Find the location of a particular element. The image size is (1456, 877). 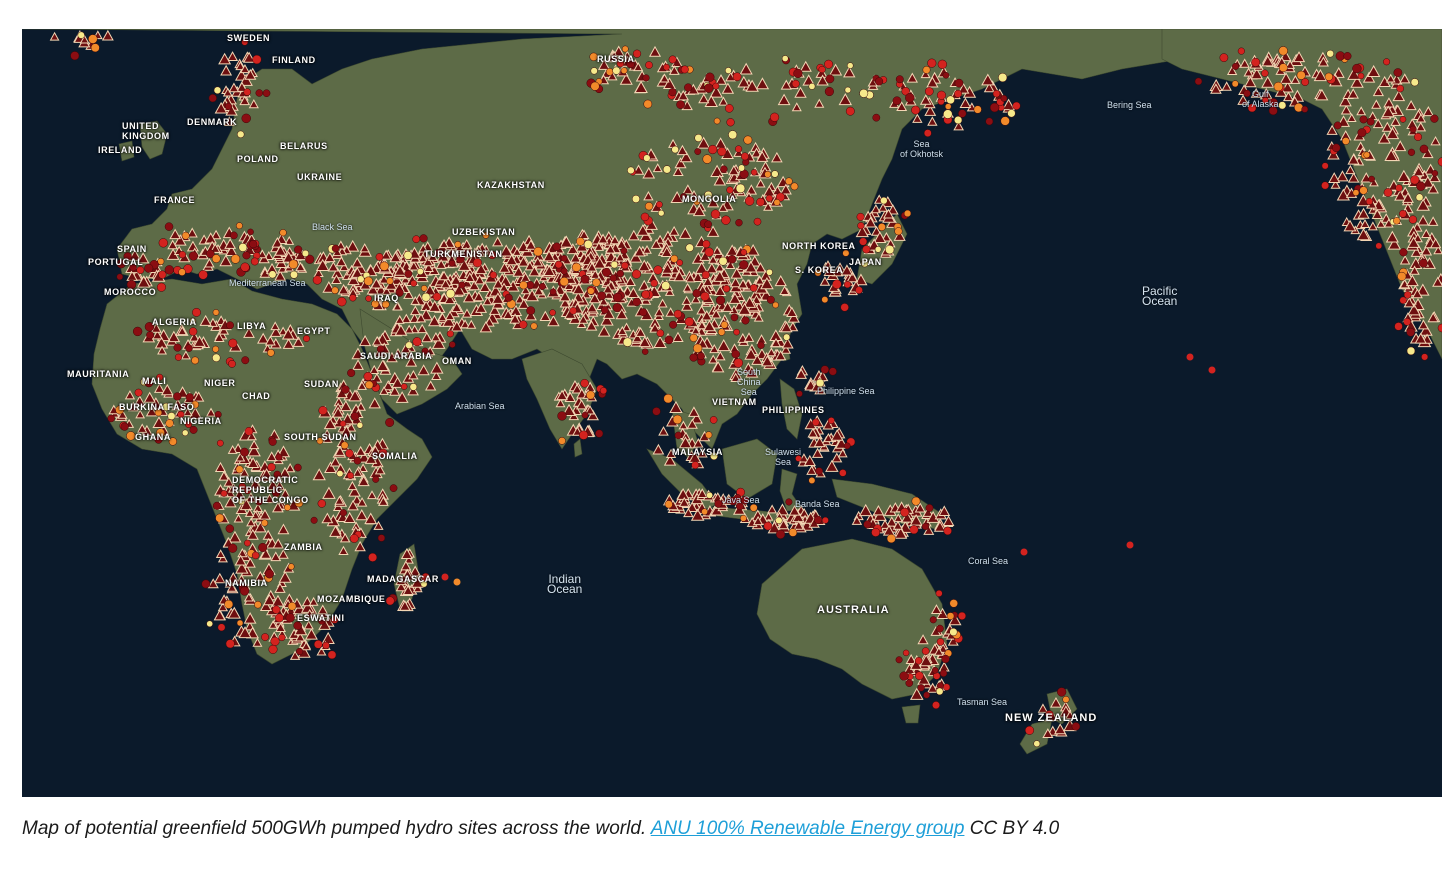

label-iraq: IRAQ is located at coordinates (386, 298).